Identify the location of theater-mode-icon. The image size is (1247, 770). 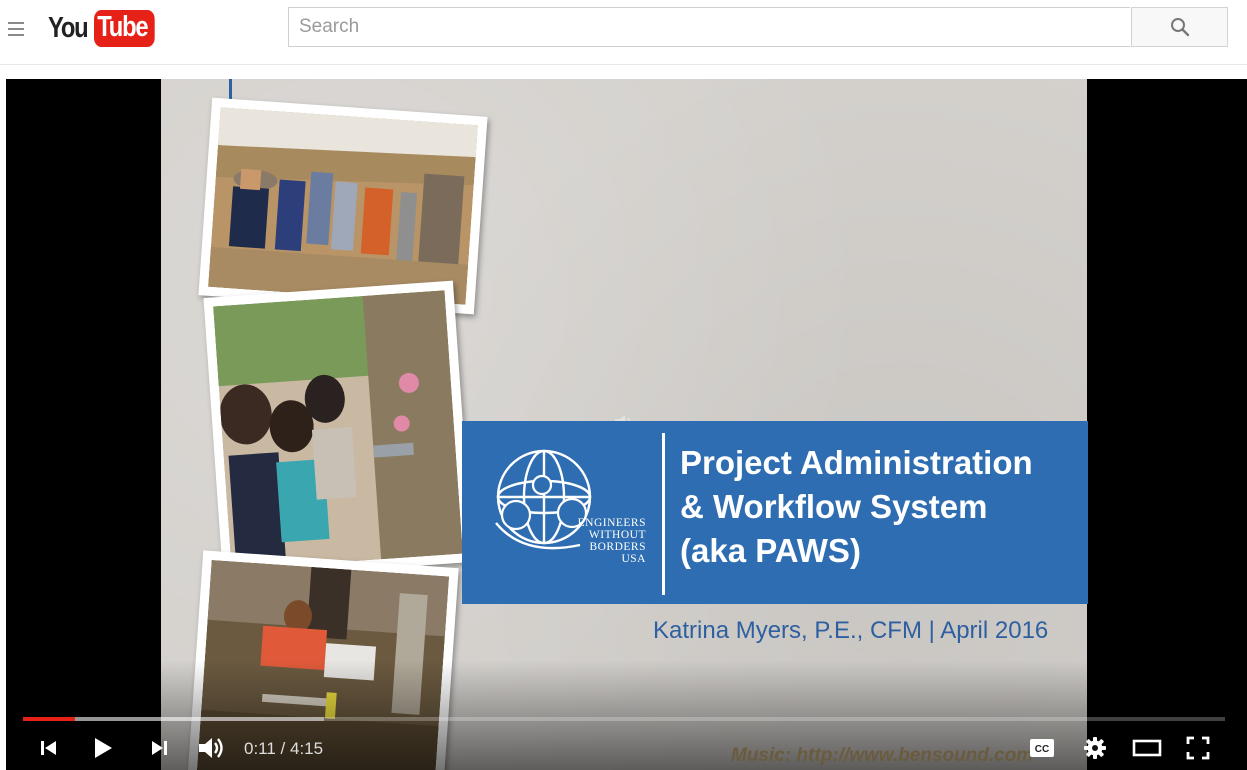
(1147, 748).